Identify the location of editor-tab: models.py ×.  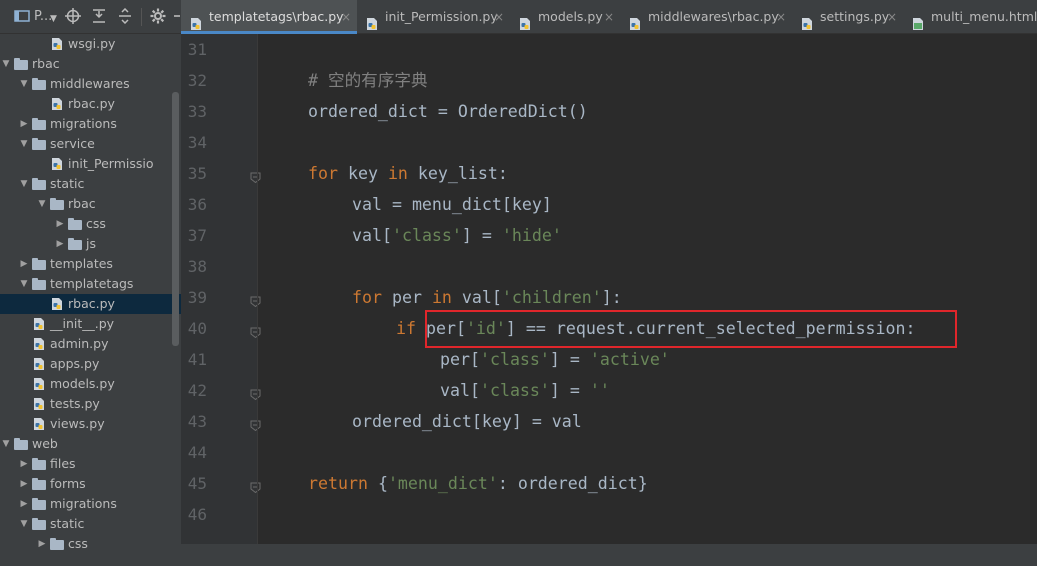
(565, 17).